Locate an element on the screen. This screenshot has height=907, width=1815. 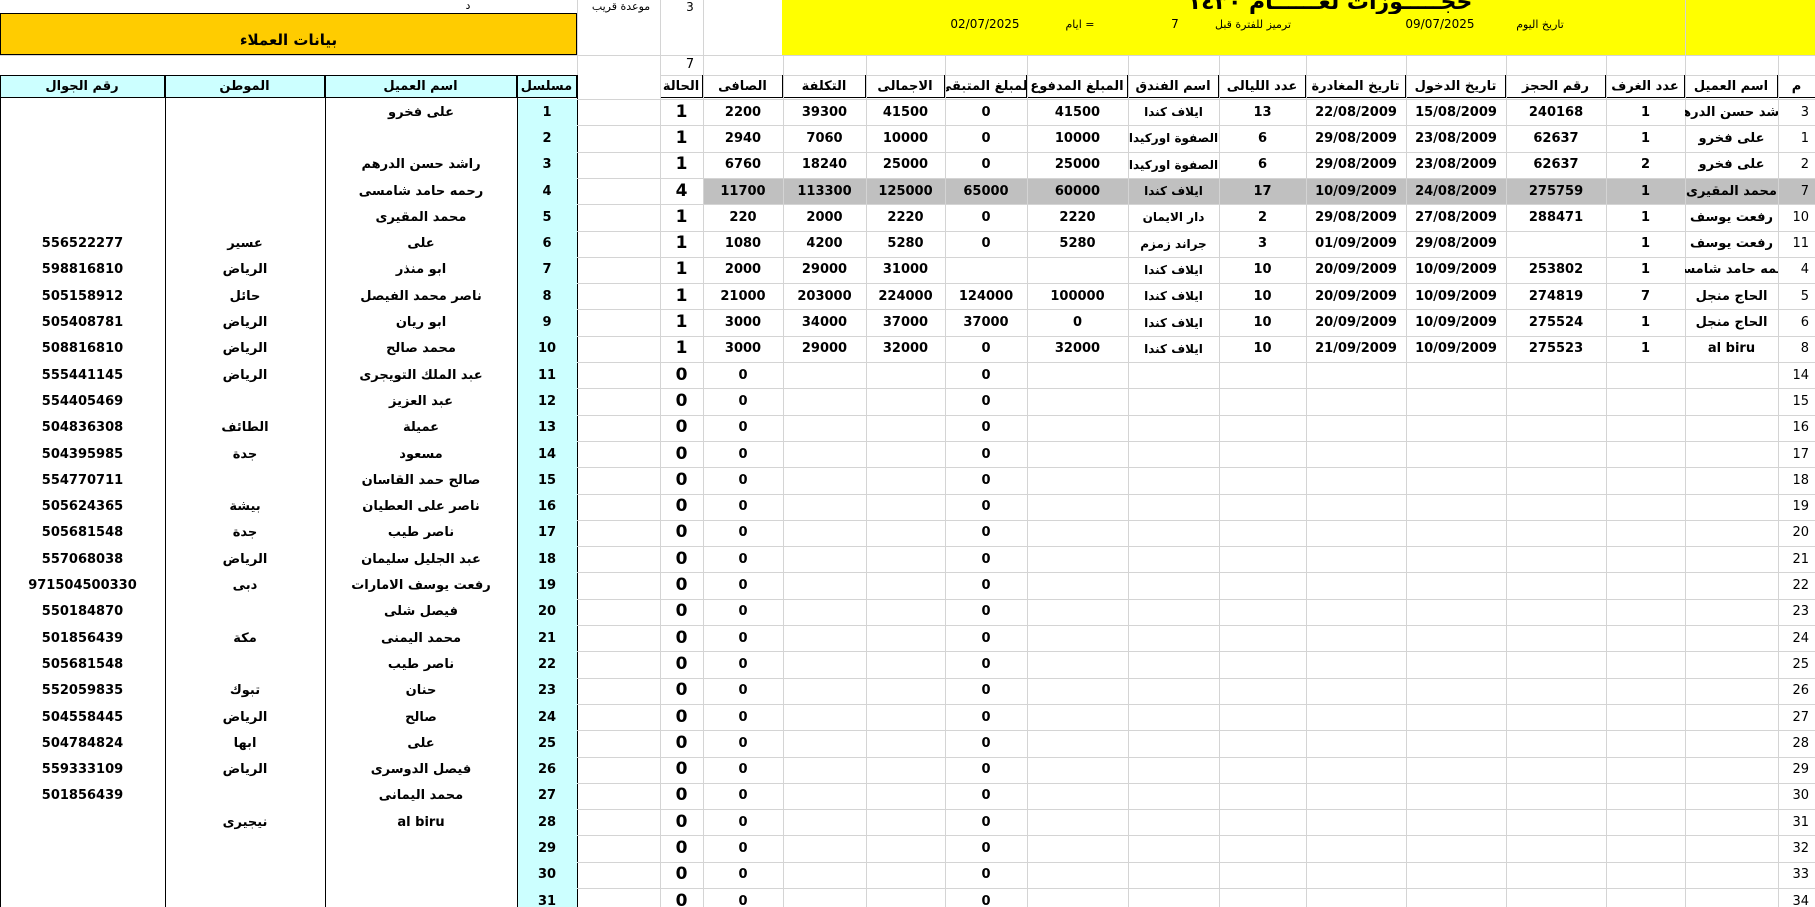
booking-m-cell: 24 is located at coordinates (1796, 638).